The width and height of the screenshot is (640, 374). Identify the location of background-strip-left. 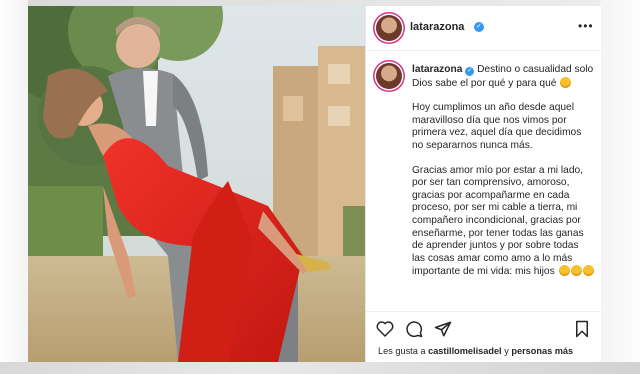
(14, 187).